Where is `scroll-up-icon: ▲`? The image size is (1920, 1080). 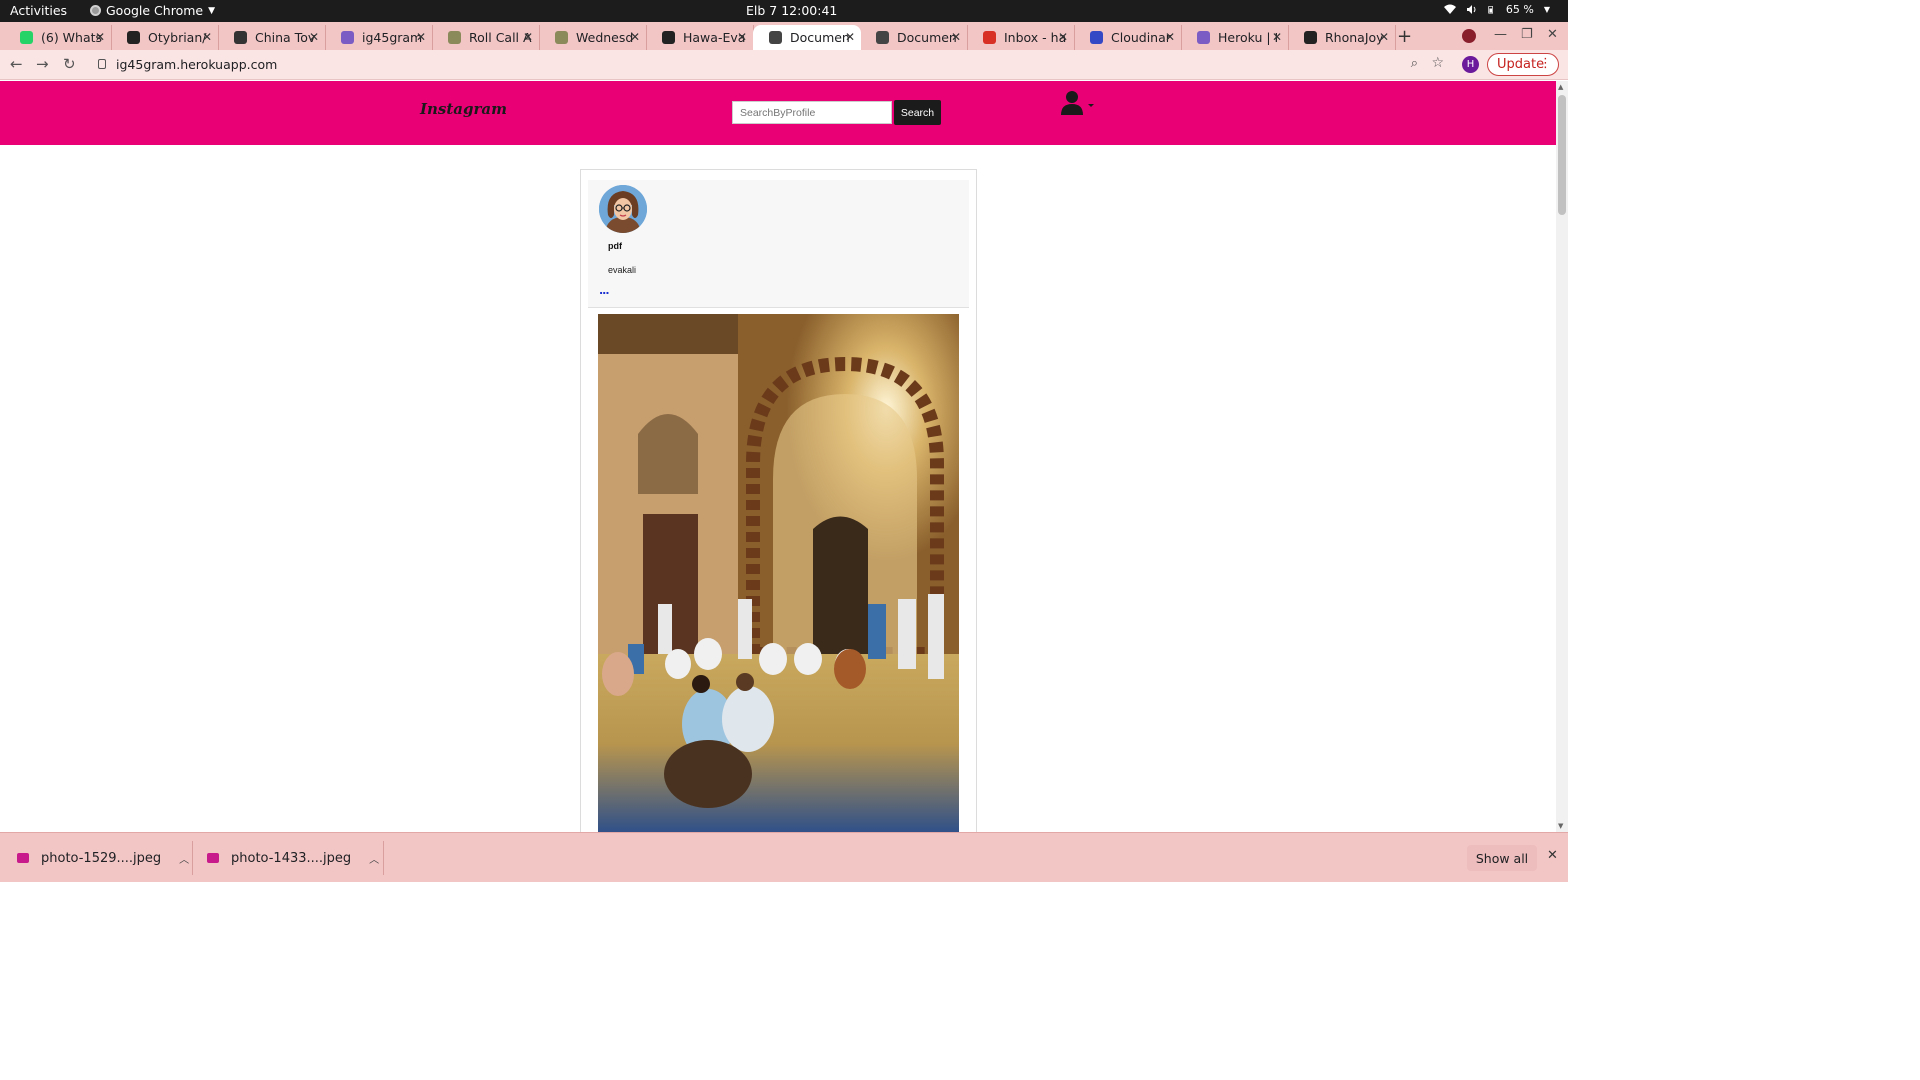 scroll-up-icon: ▲ is located at coordinates (1560, 87).